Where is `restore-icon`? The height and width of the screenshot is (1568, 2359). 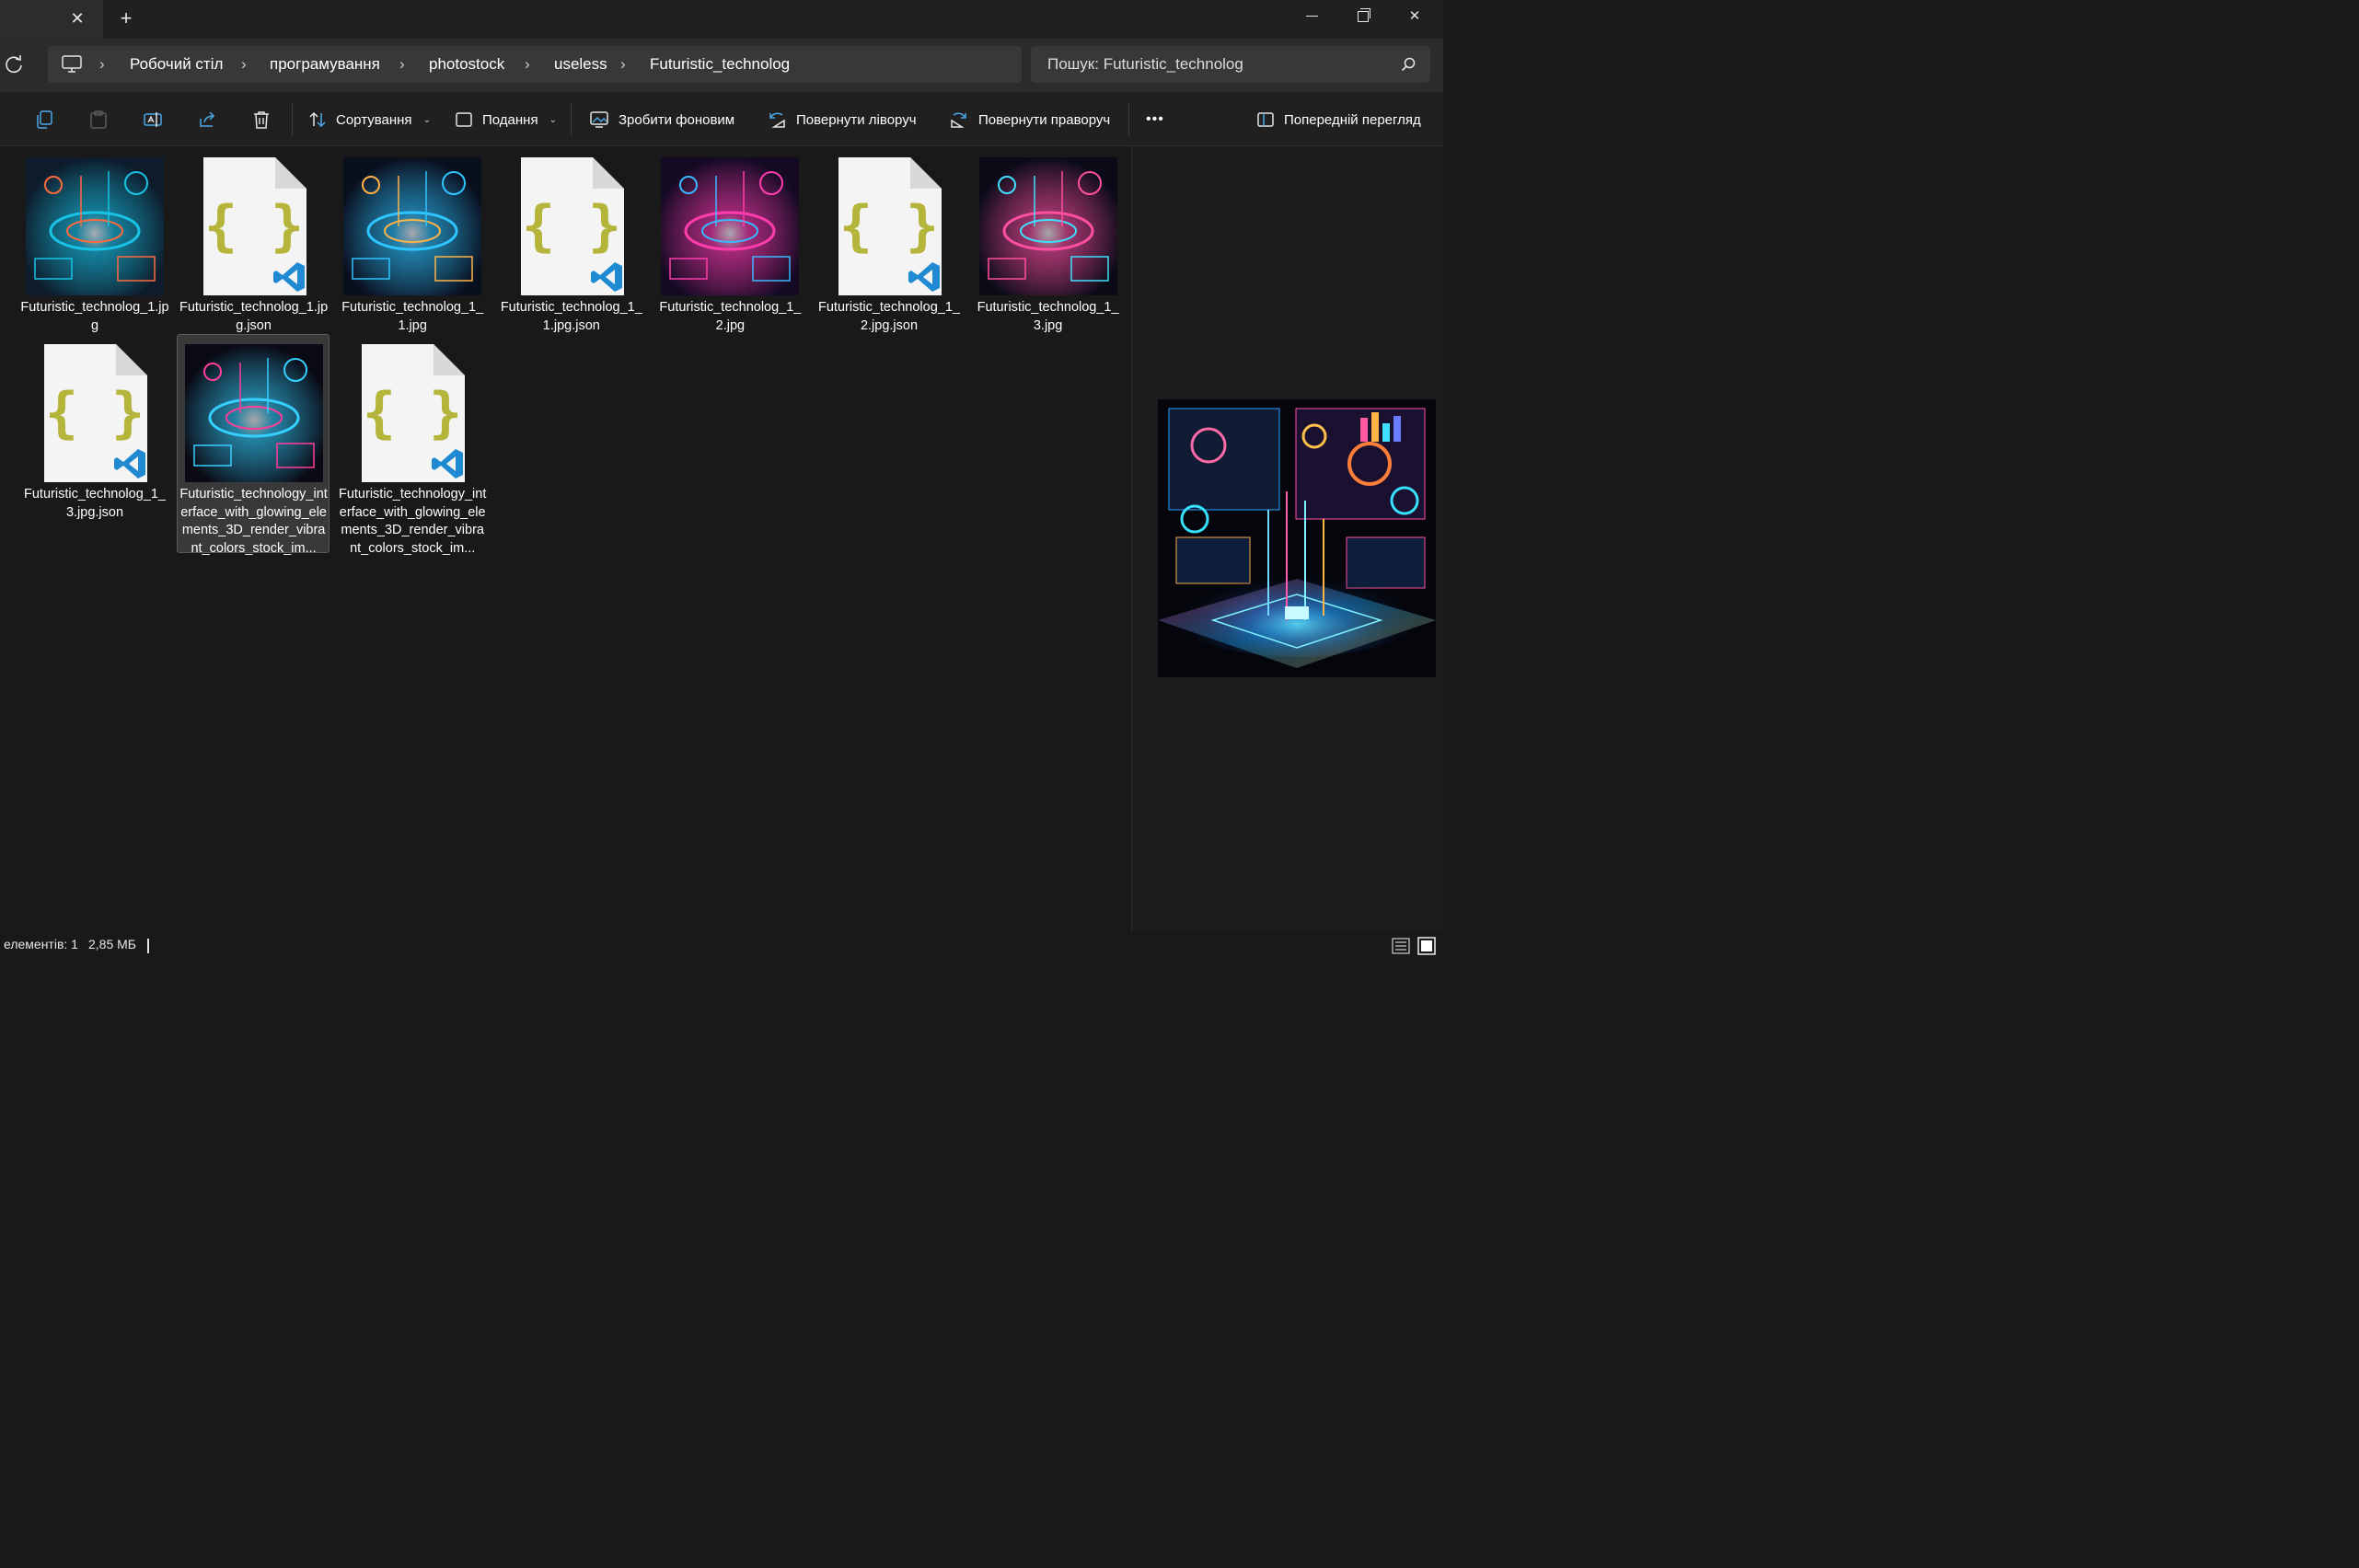 restore-icon is located at coordinates (1363, 16).